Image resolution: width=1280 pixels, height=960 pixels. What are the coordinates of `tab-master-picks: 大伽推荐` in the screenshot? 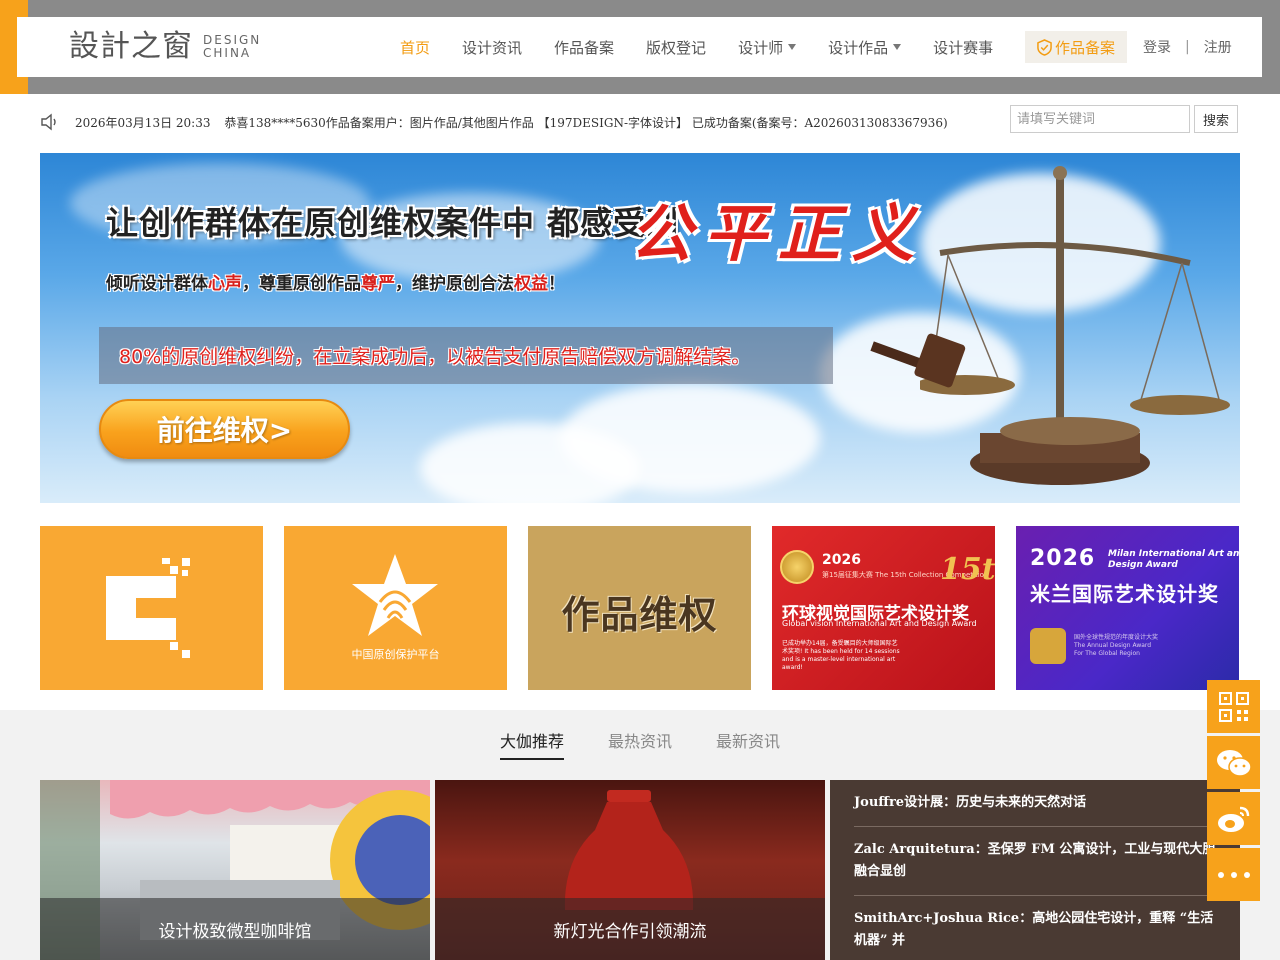 It's located at (531, 744).